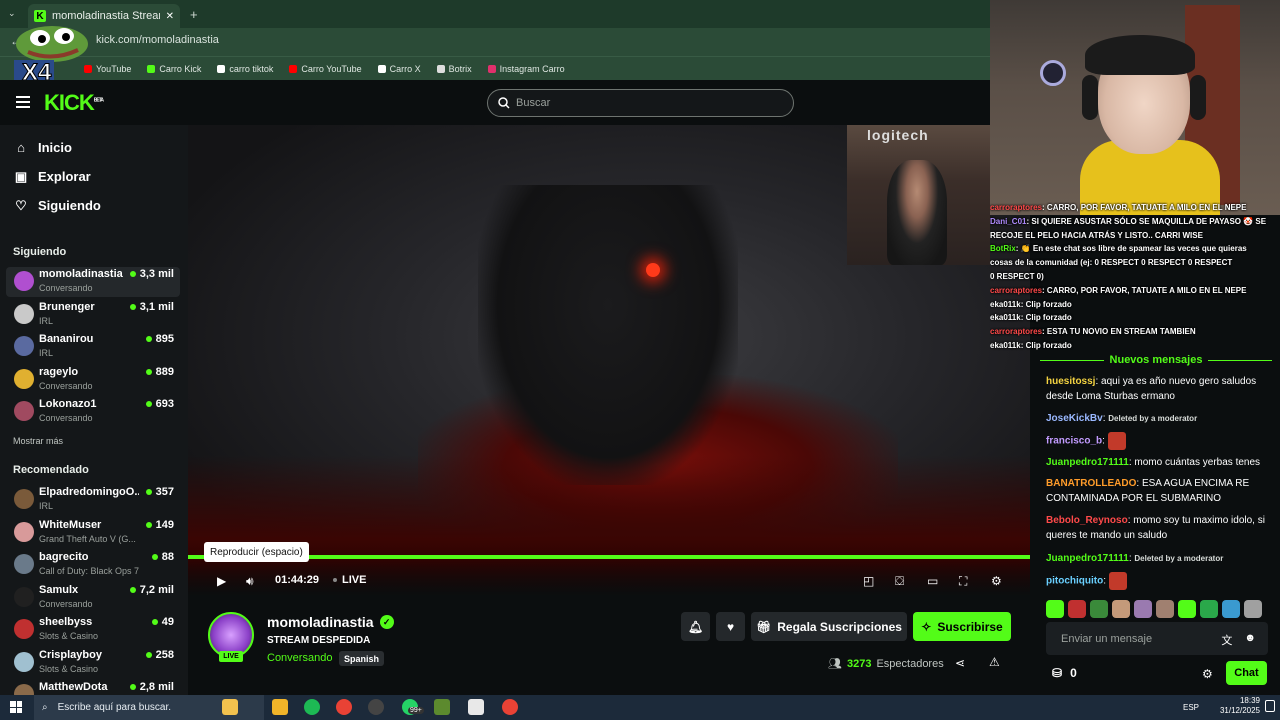 The image size is (1280, 720). What do you see at coordinates (57, 205) in the screenshot?
I see `nav-siguiendo: ♡ Siguiendo` at bounding box center [57, 205].